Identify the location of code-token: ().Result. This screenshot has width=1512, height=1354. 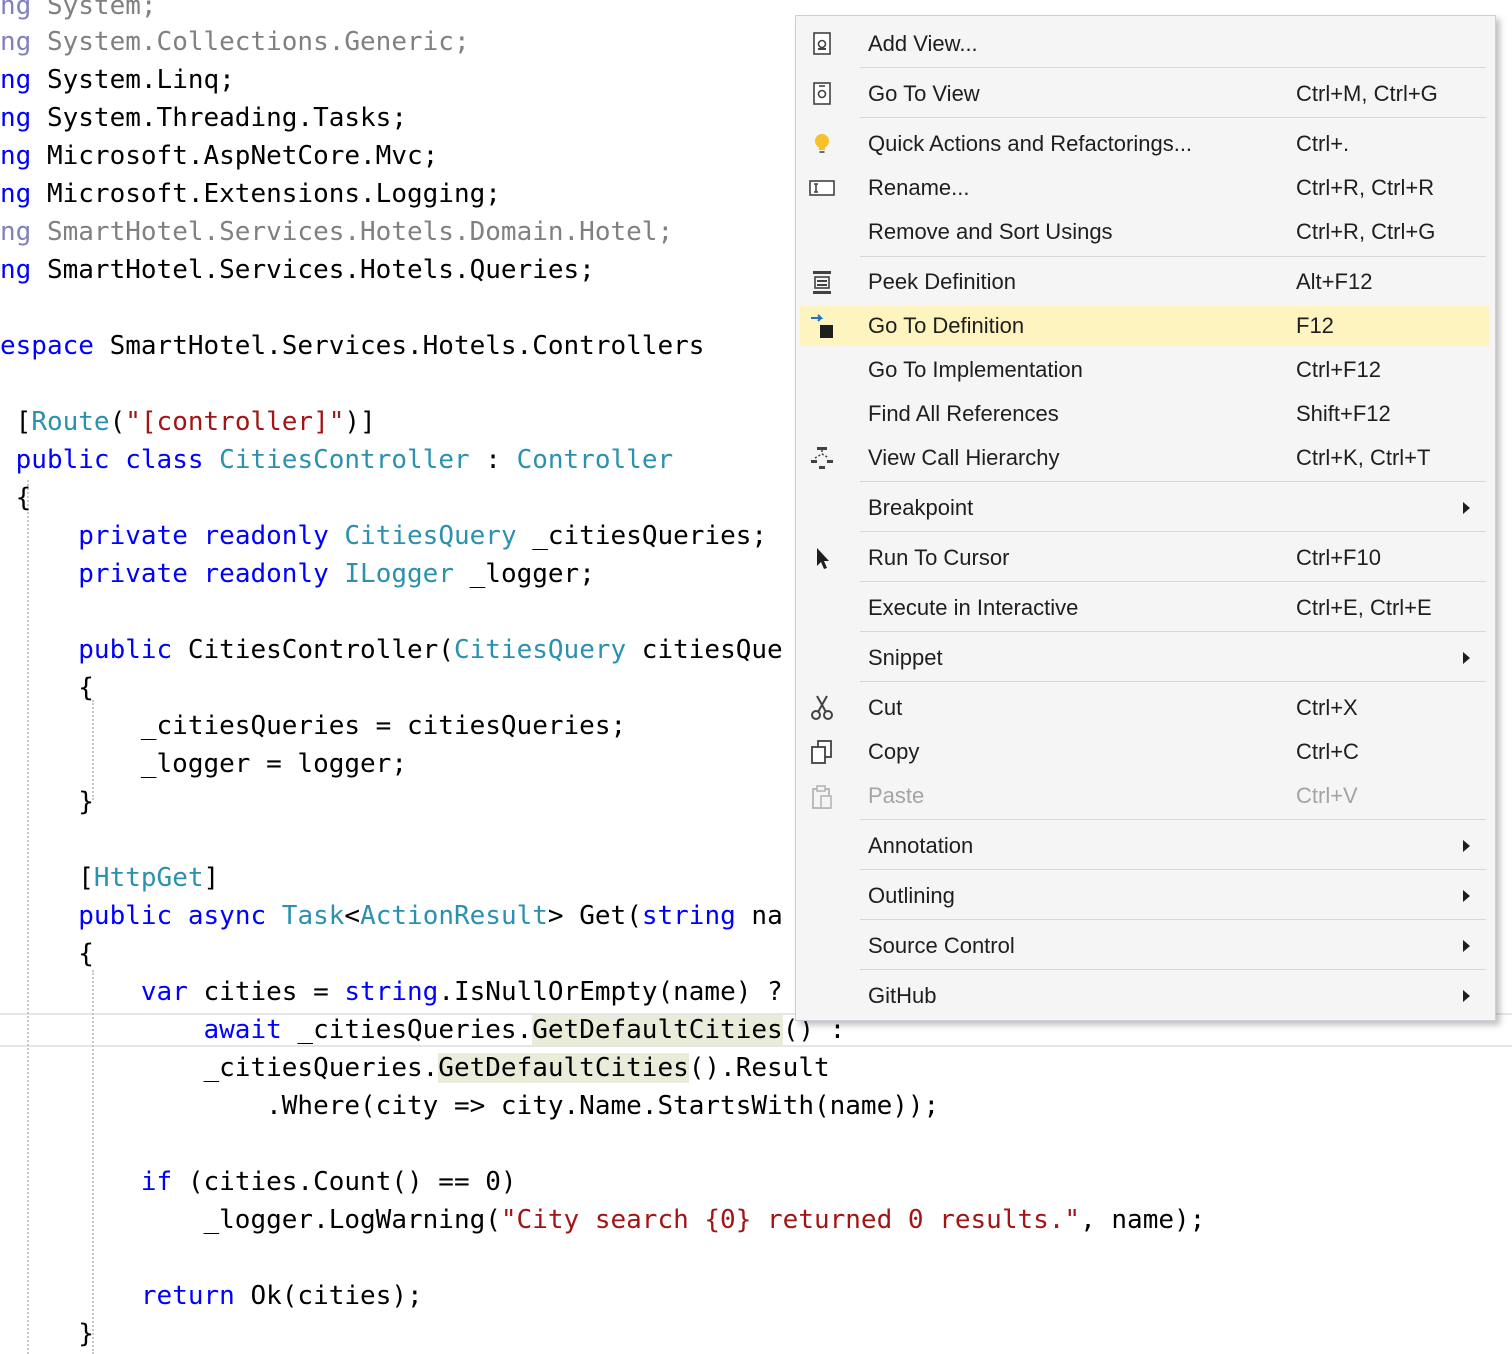
(759, 1068).